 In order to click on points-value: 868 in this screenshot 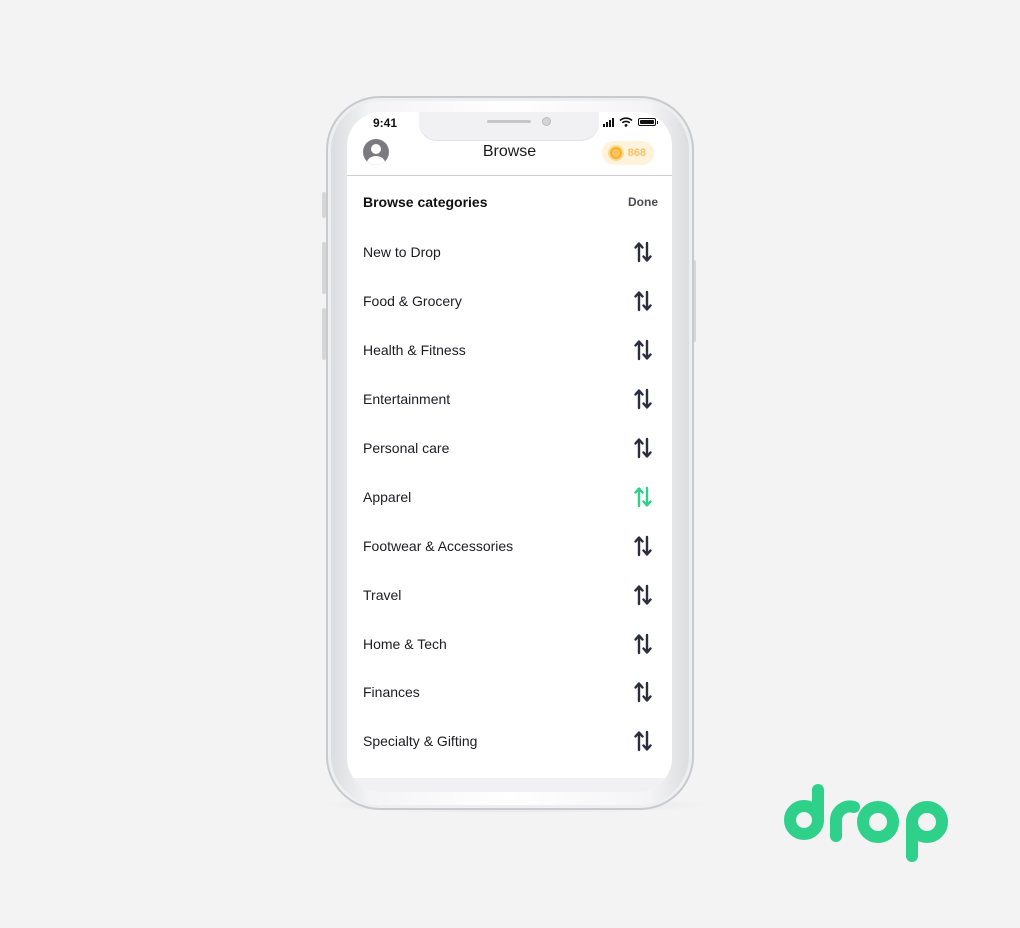, I will do `click(636, 153)`.